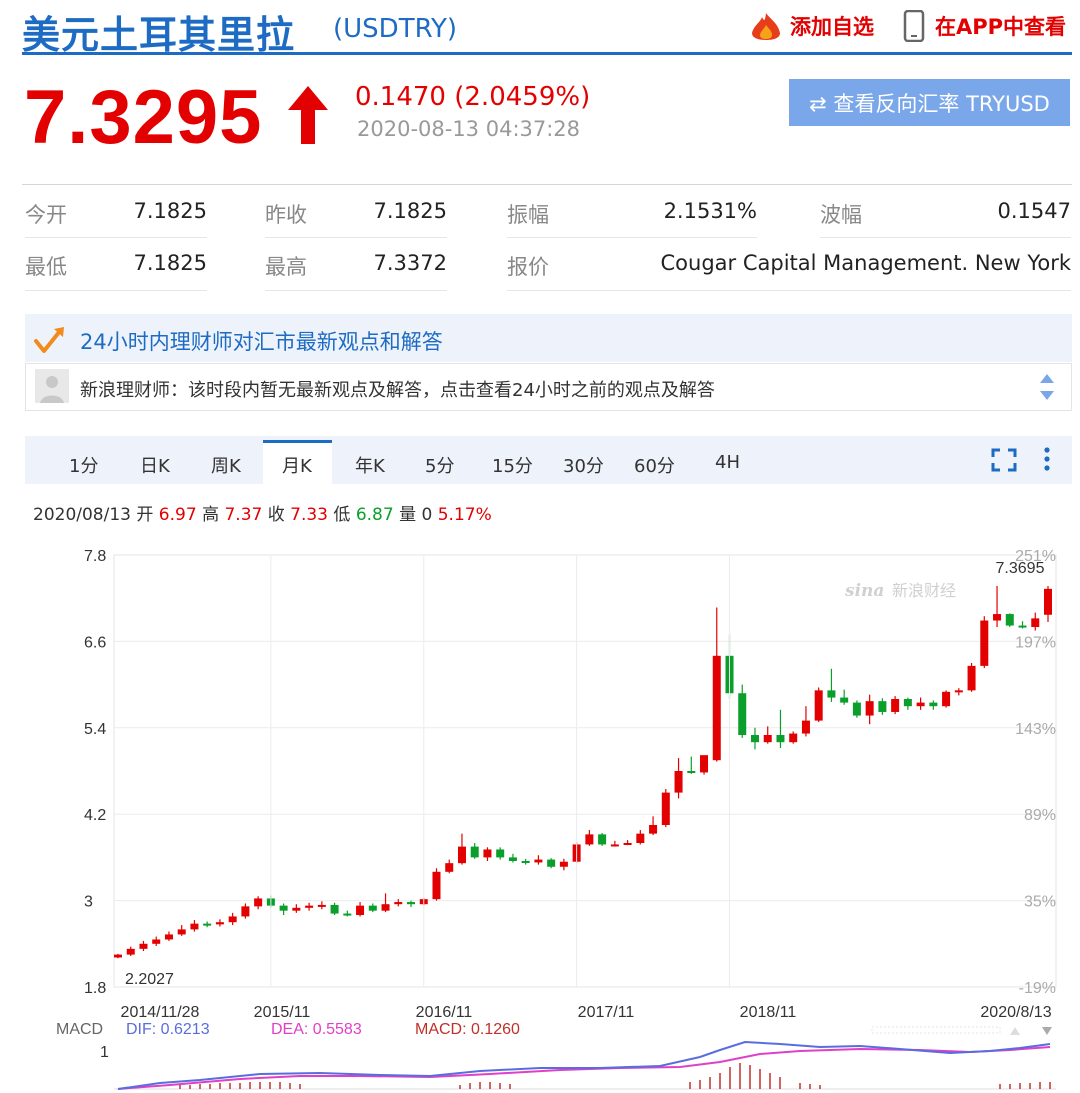 This screenshot has height=1093, width=1080. What do you see at coordinates (936, 1030) in the screenshot?
I see `scroll-track` at bounding box center [936, 1030].